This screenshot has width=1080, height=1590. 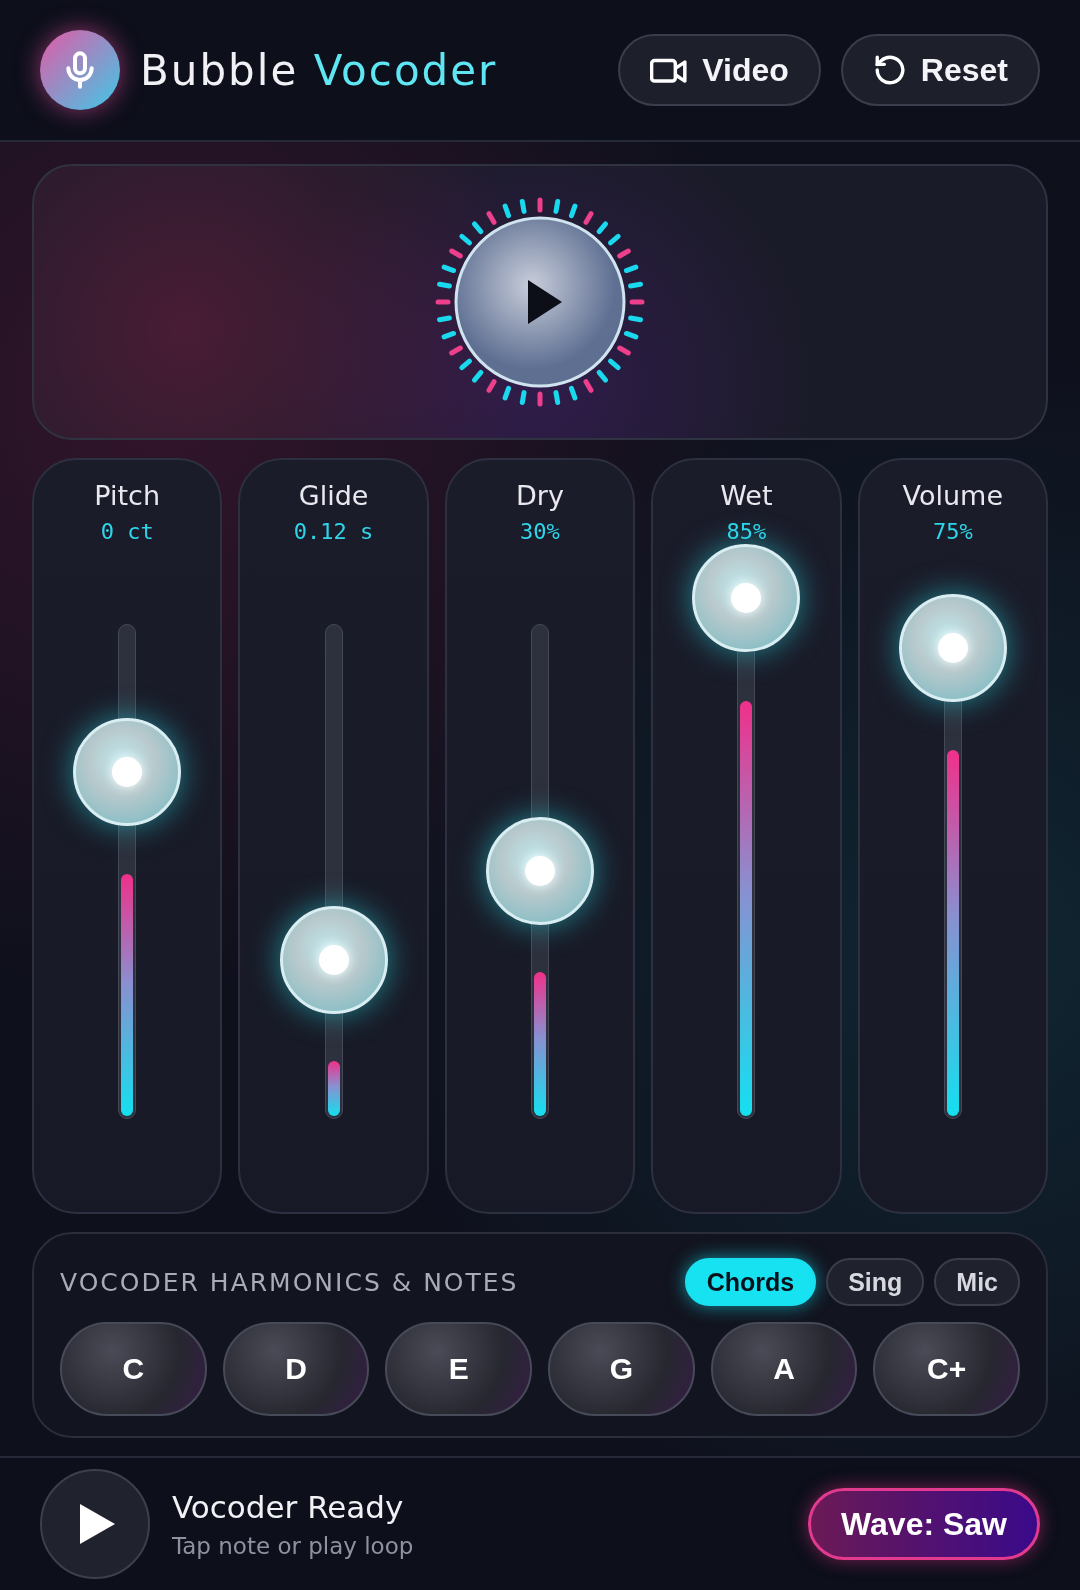 I want to click on video-button: Video, so click(x=719, y=70).